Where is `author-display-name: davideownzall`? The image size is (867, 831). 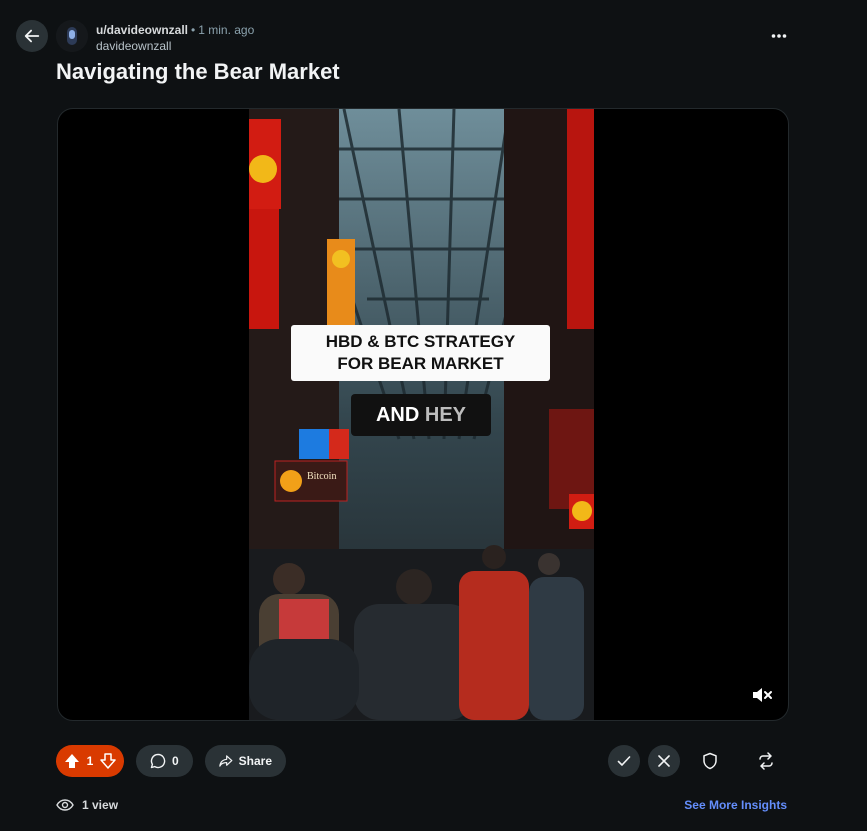 author-display-name: davideownzall is located at coordinates (134, 46).